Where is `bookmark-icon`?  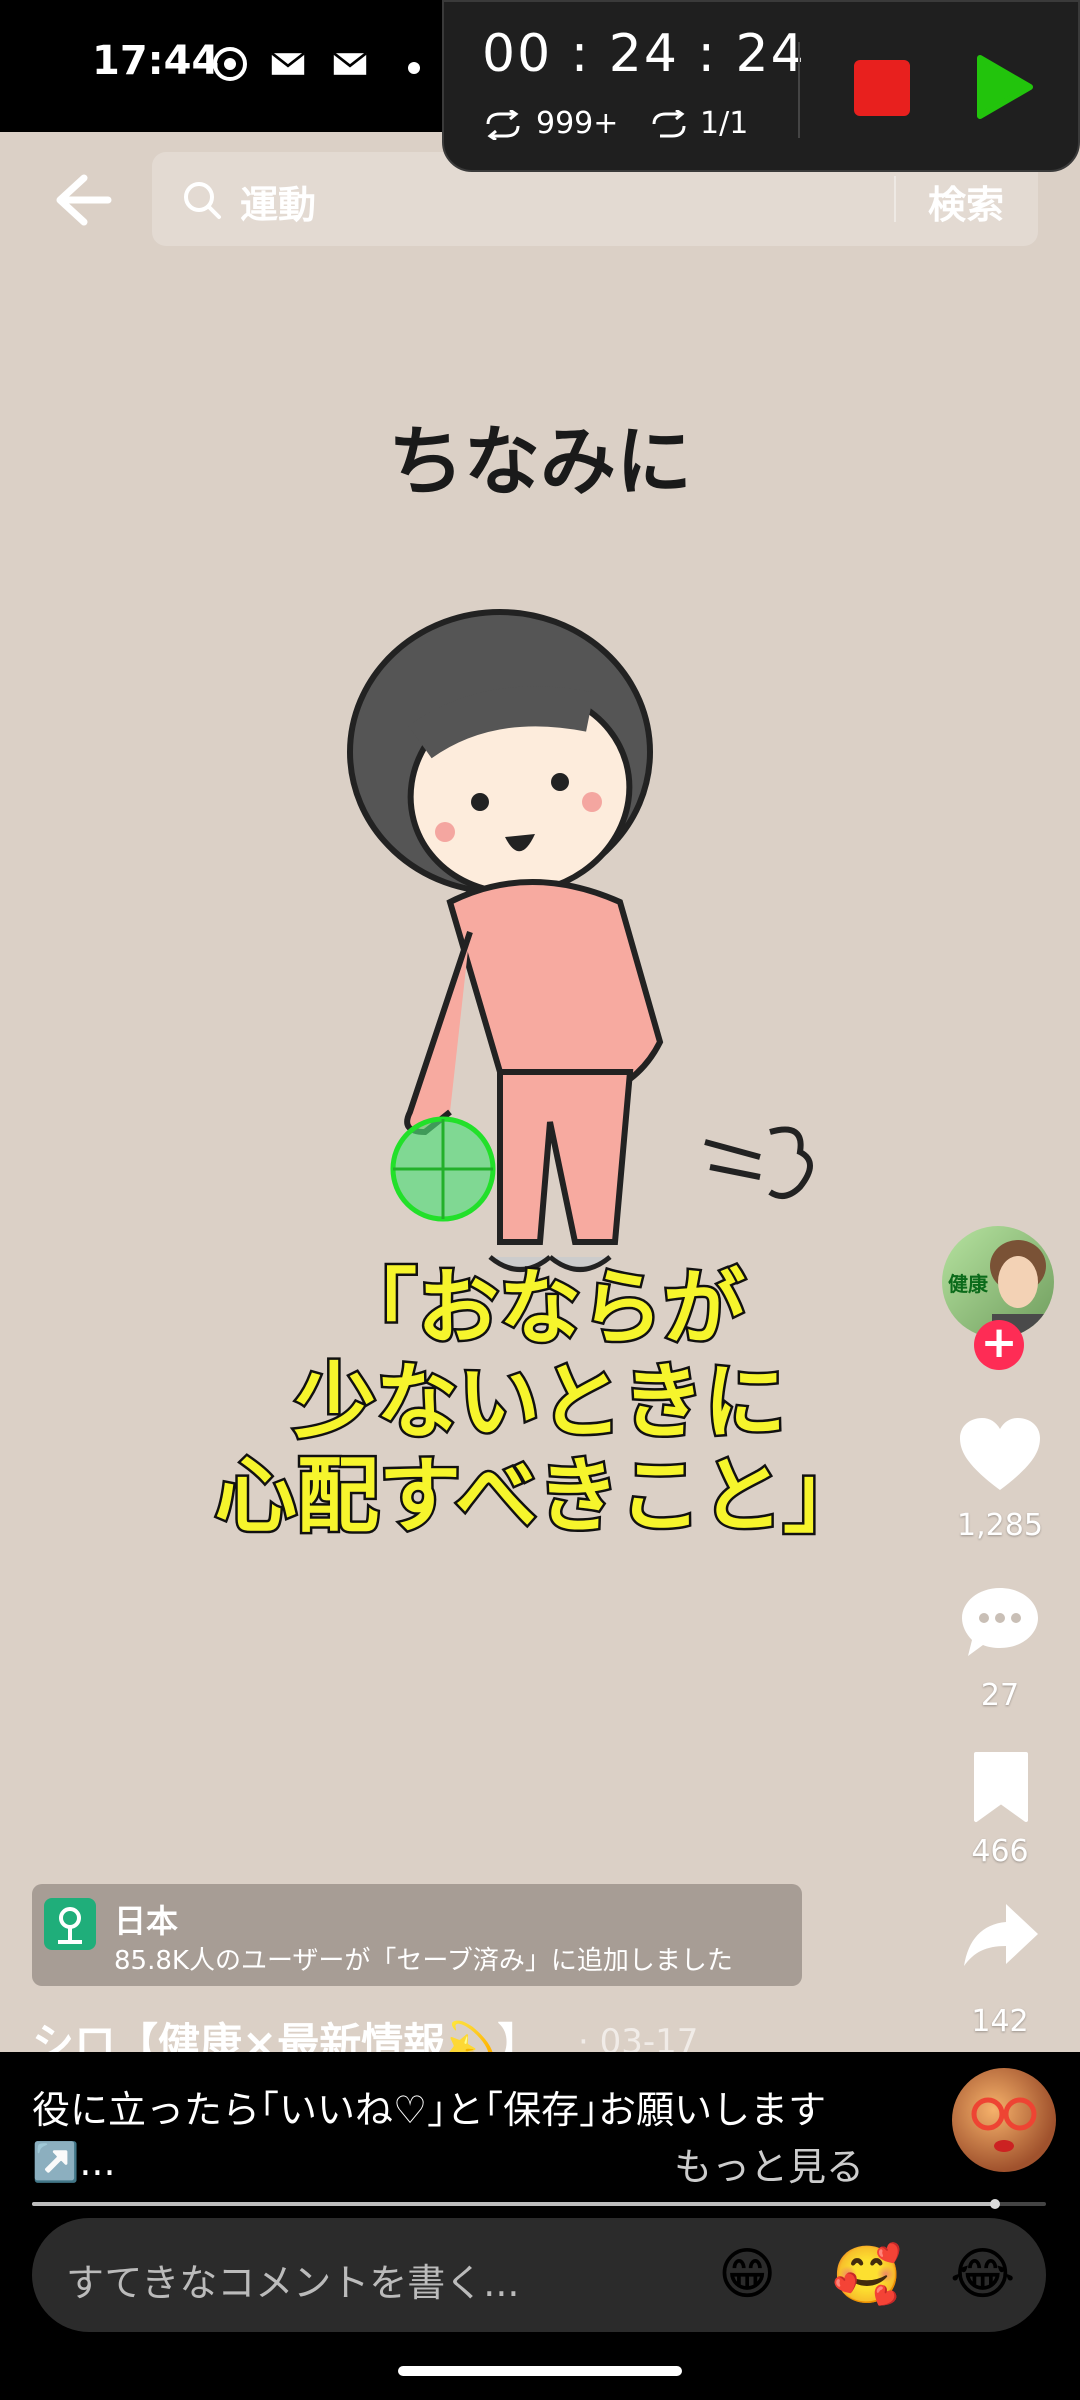
bookmark-icon is located at coordinates (1001, 1787).